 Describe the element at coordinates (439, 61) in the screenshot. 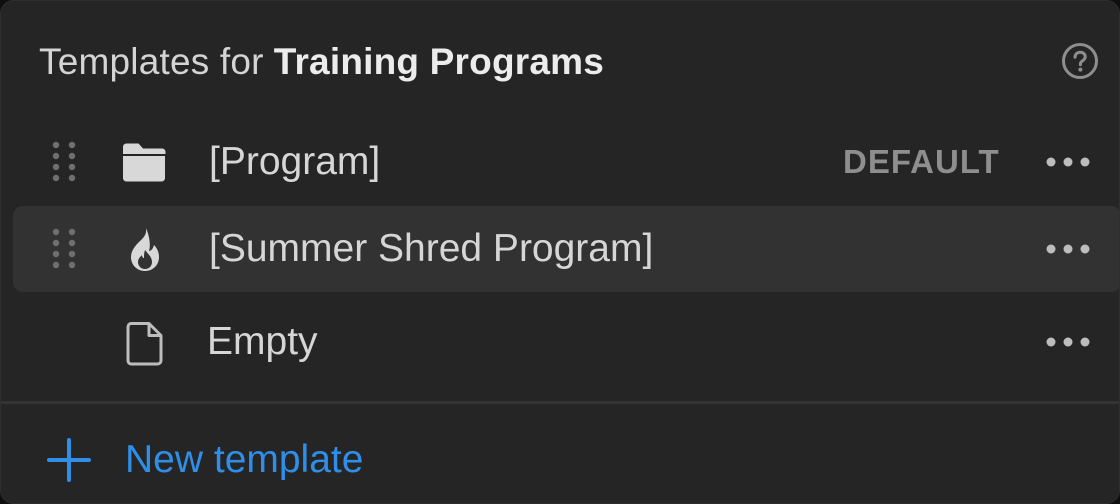

I see `panel-title-database: Training Programs` at that location.